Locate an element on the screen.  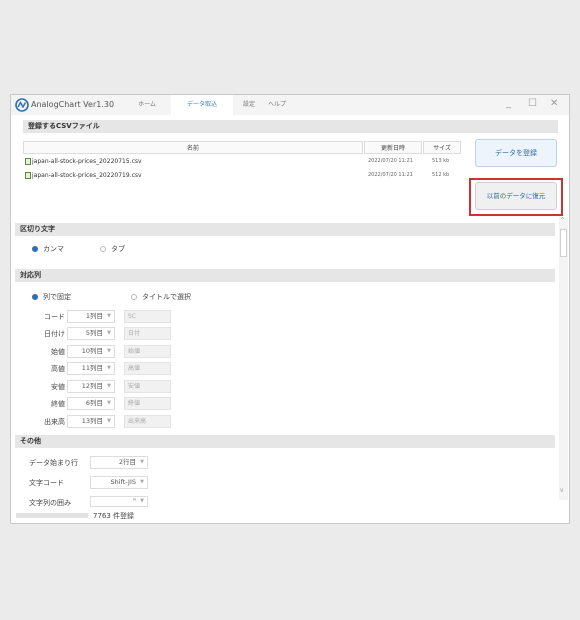
open-label: 始値 is located at coordinates (58, 352).